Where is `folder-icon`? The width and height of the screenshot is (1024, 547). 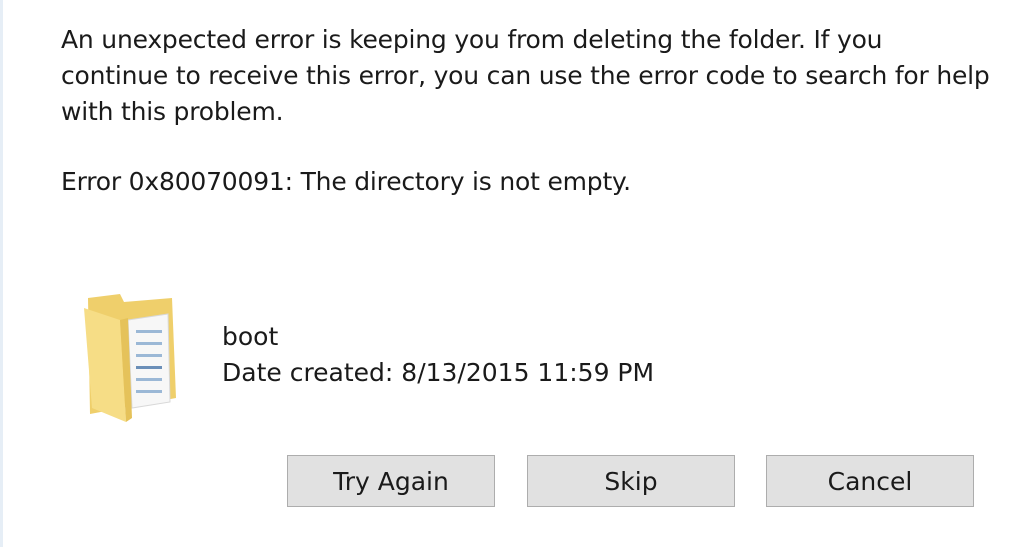 folder-icon is located at coordinates (135, 357).